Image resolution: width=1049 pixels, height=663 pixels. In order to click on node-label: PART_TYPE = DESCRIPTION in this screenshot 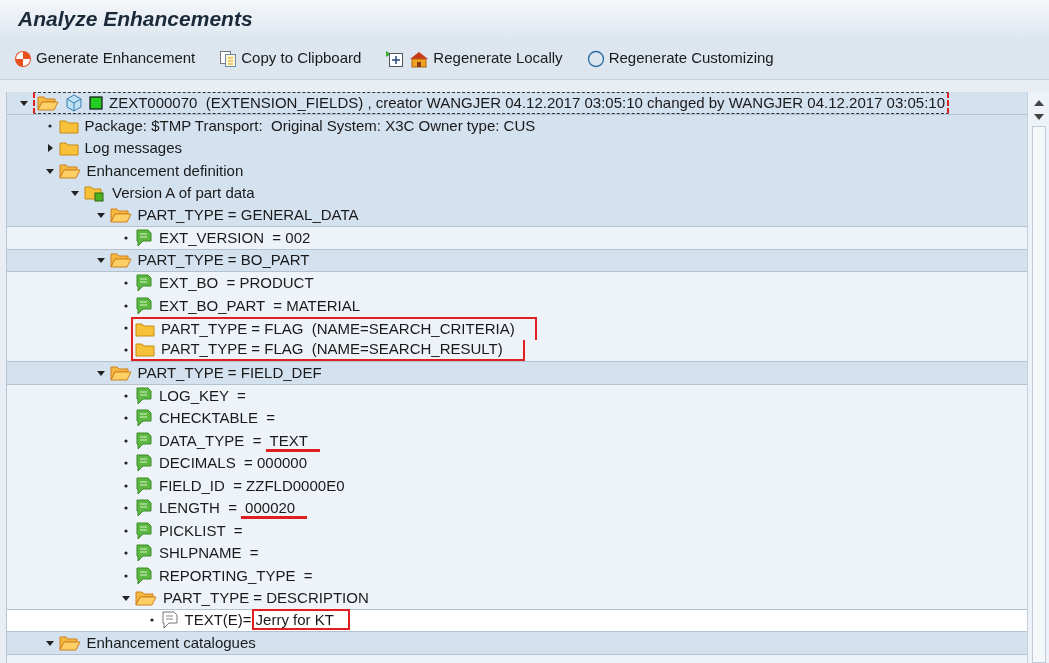, I will do `click(266, 597)`.